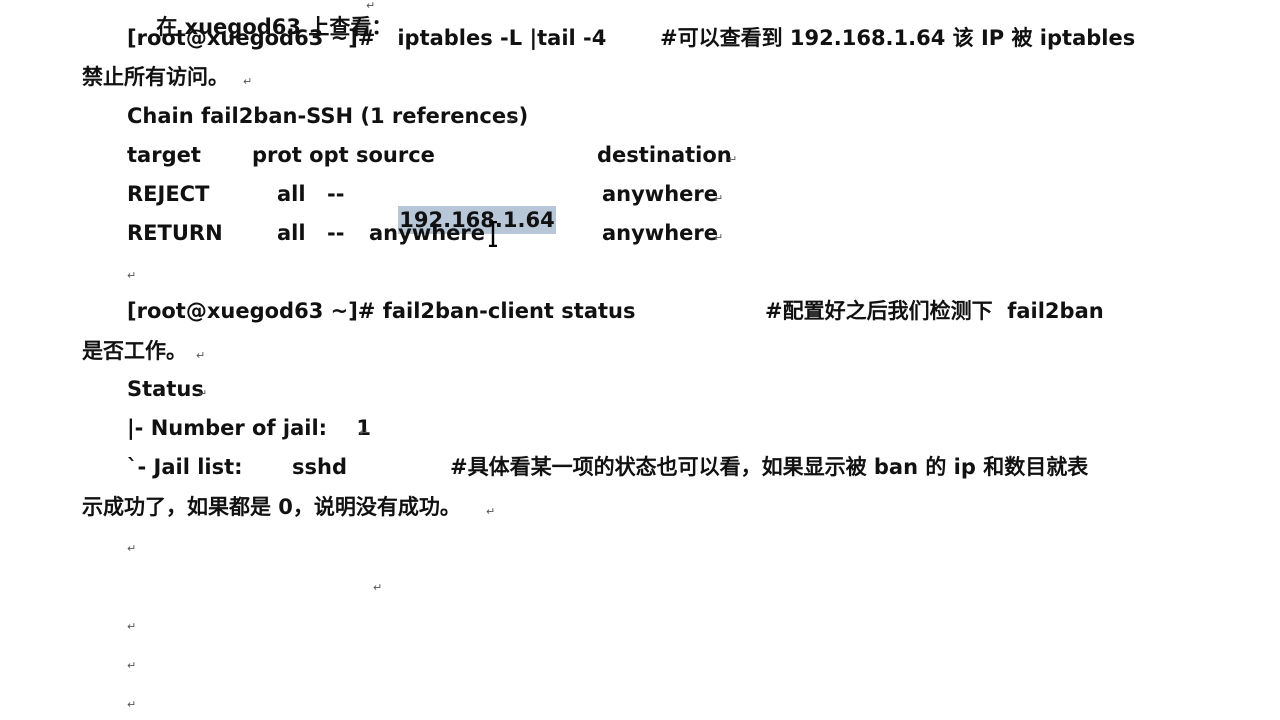 The image size is (1280, 720). Describe the element at coordinates (134, 351) in the screenshot. I see `comment-fail2ban-status-wrap: 是否工作。` at that location.